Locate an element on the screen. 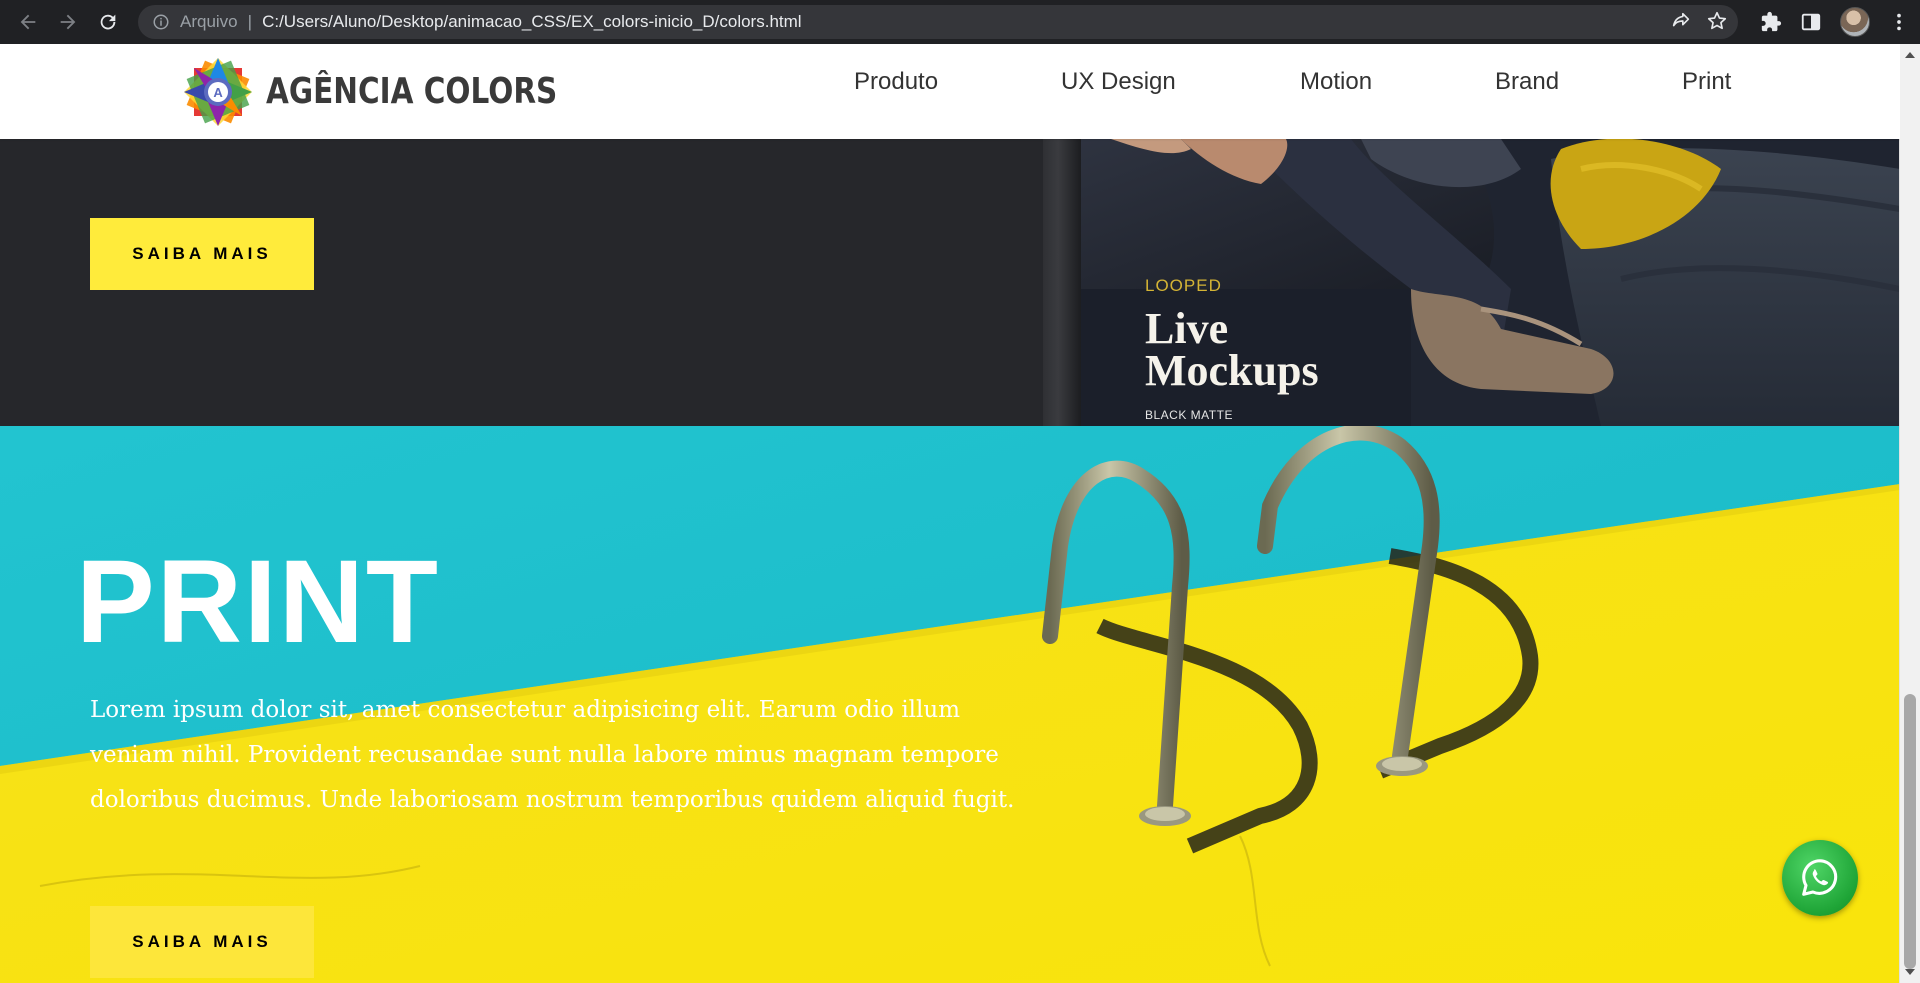  back-button is located at coordinates (28, 22).